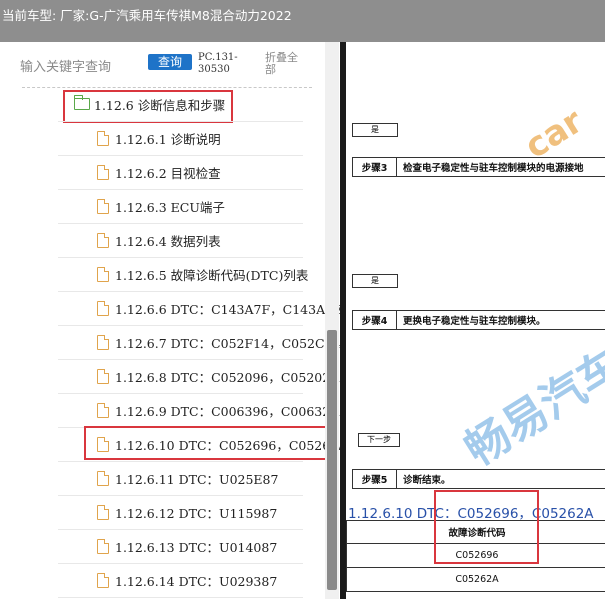 The image size is (605, 599). Describe the element at coordinates (170, 62) in the screenshot. I see `query-button: 查询` at that location.